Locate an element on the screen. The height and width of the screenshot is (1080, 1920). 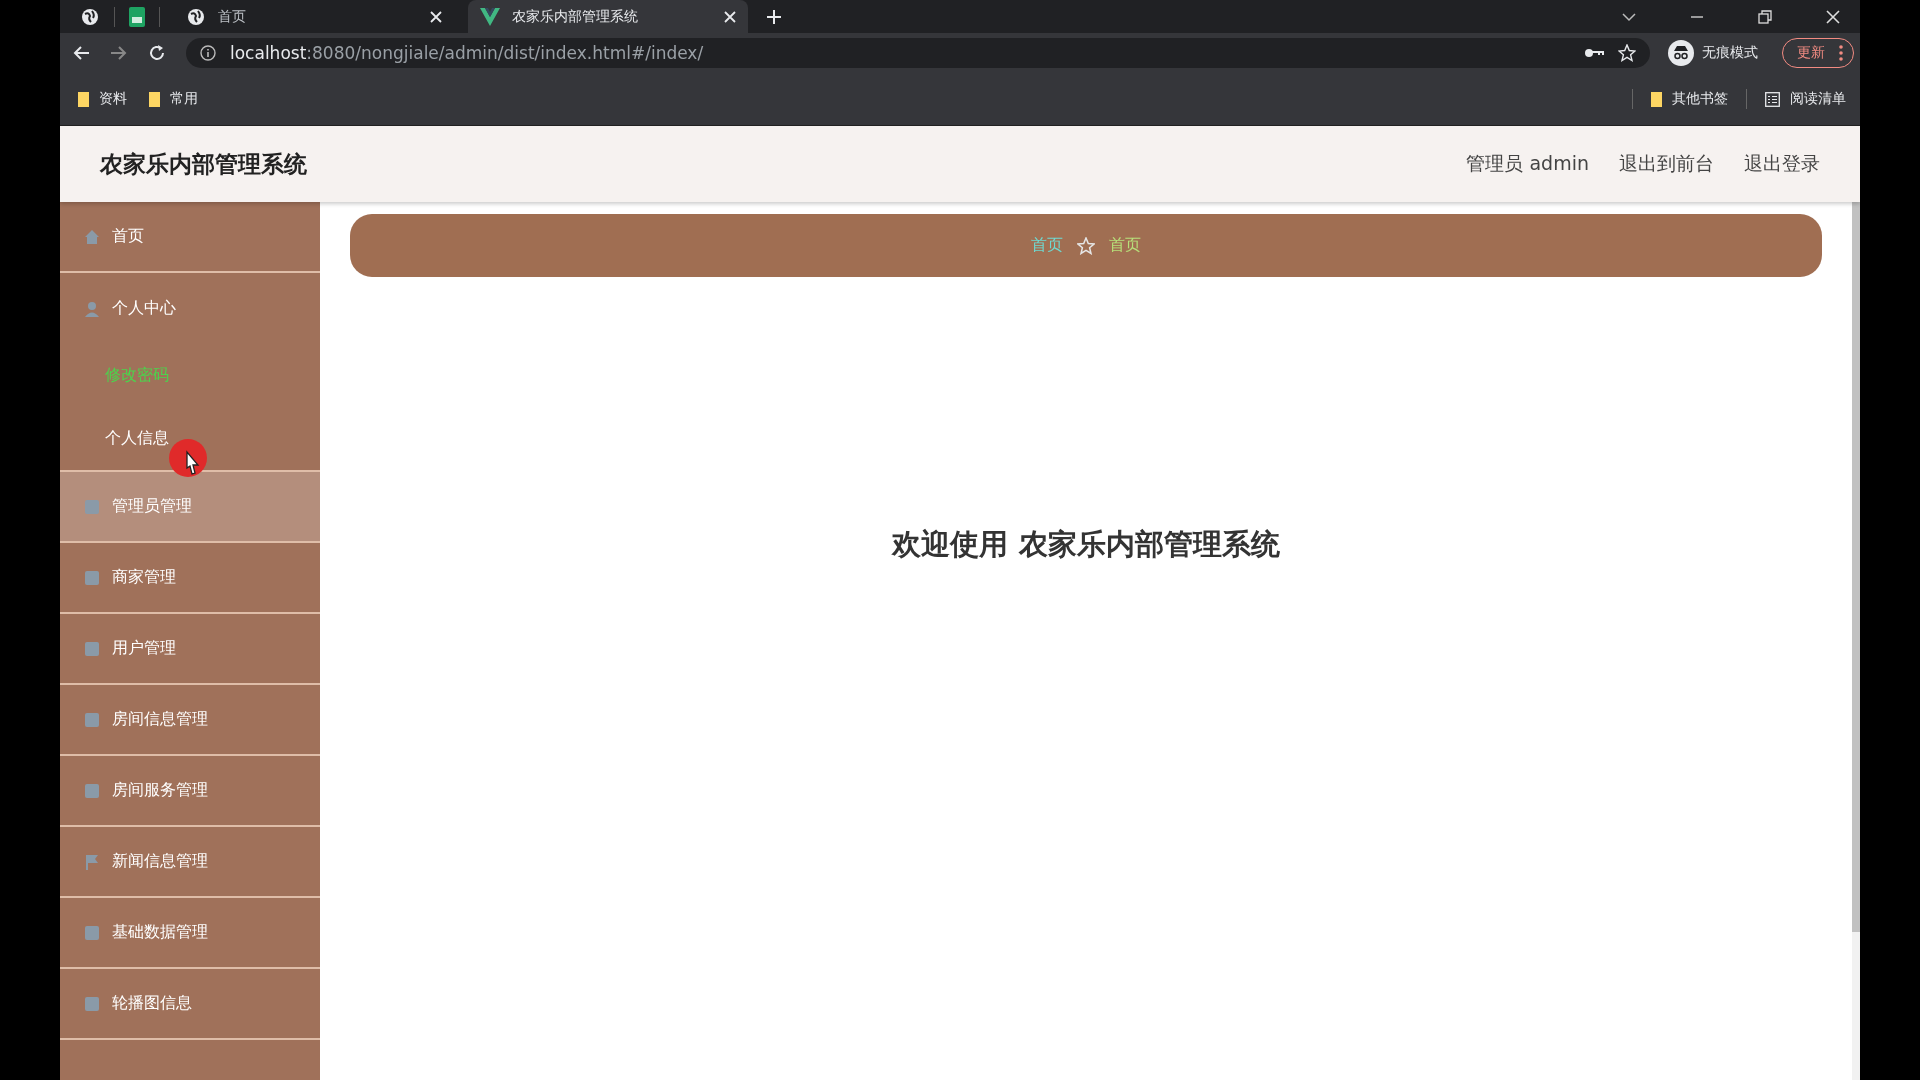
restore-icon is located at coordinates (1765, 16).